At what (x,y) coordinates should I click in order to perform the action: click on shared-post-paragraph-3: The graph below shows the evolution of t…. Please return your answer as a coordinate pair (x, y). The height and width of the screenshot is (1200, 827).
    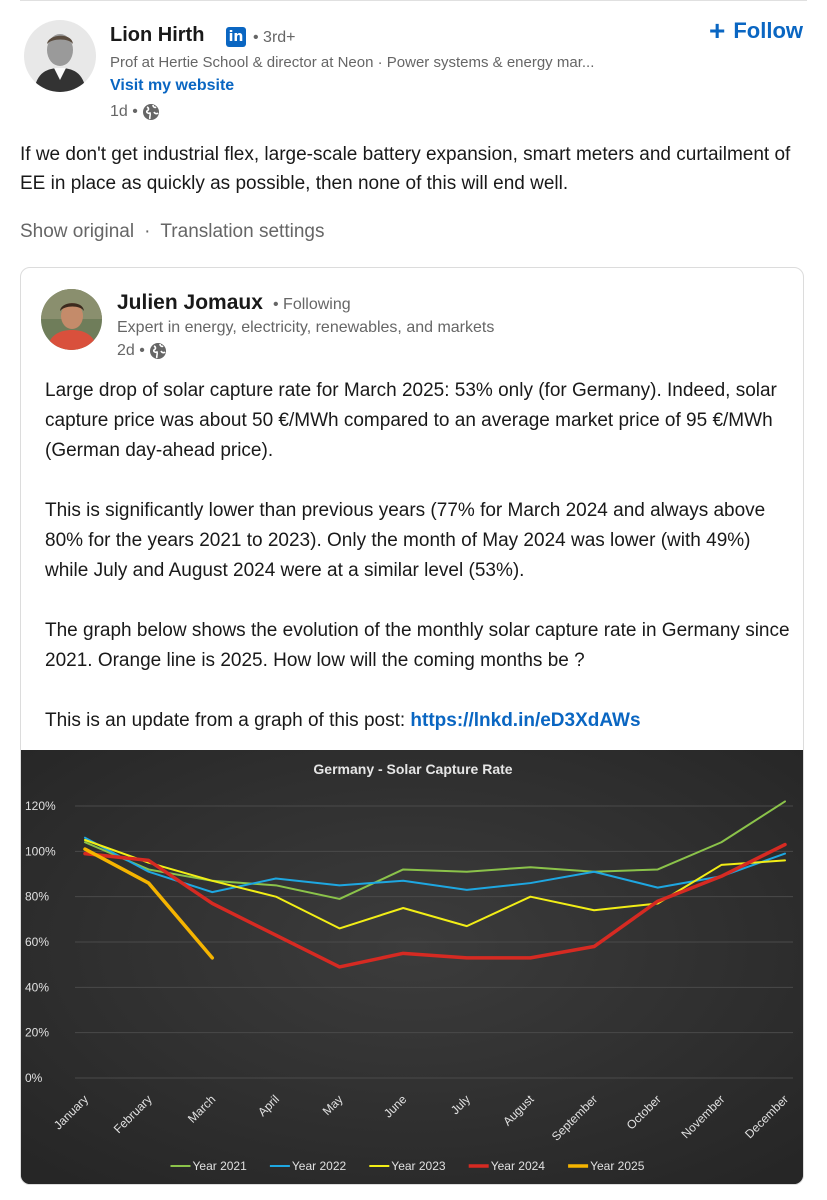
    Looking at the image, I should click on (417, 645).